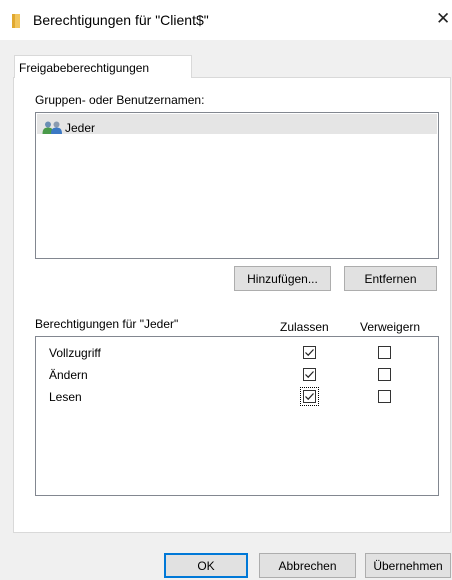 This screenshot has height=580, width=452. What do you see at coordinates (390, 327) in the screenshot?
I see `deny-column-header: Verweigern` at bounding box center [390, 327].